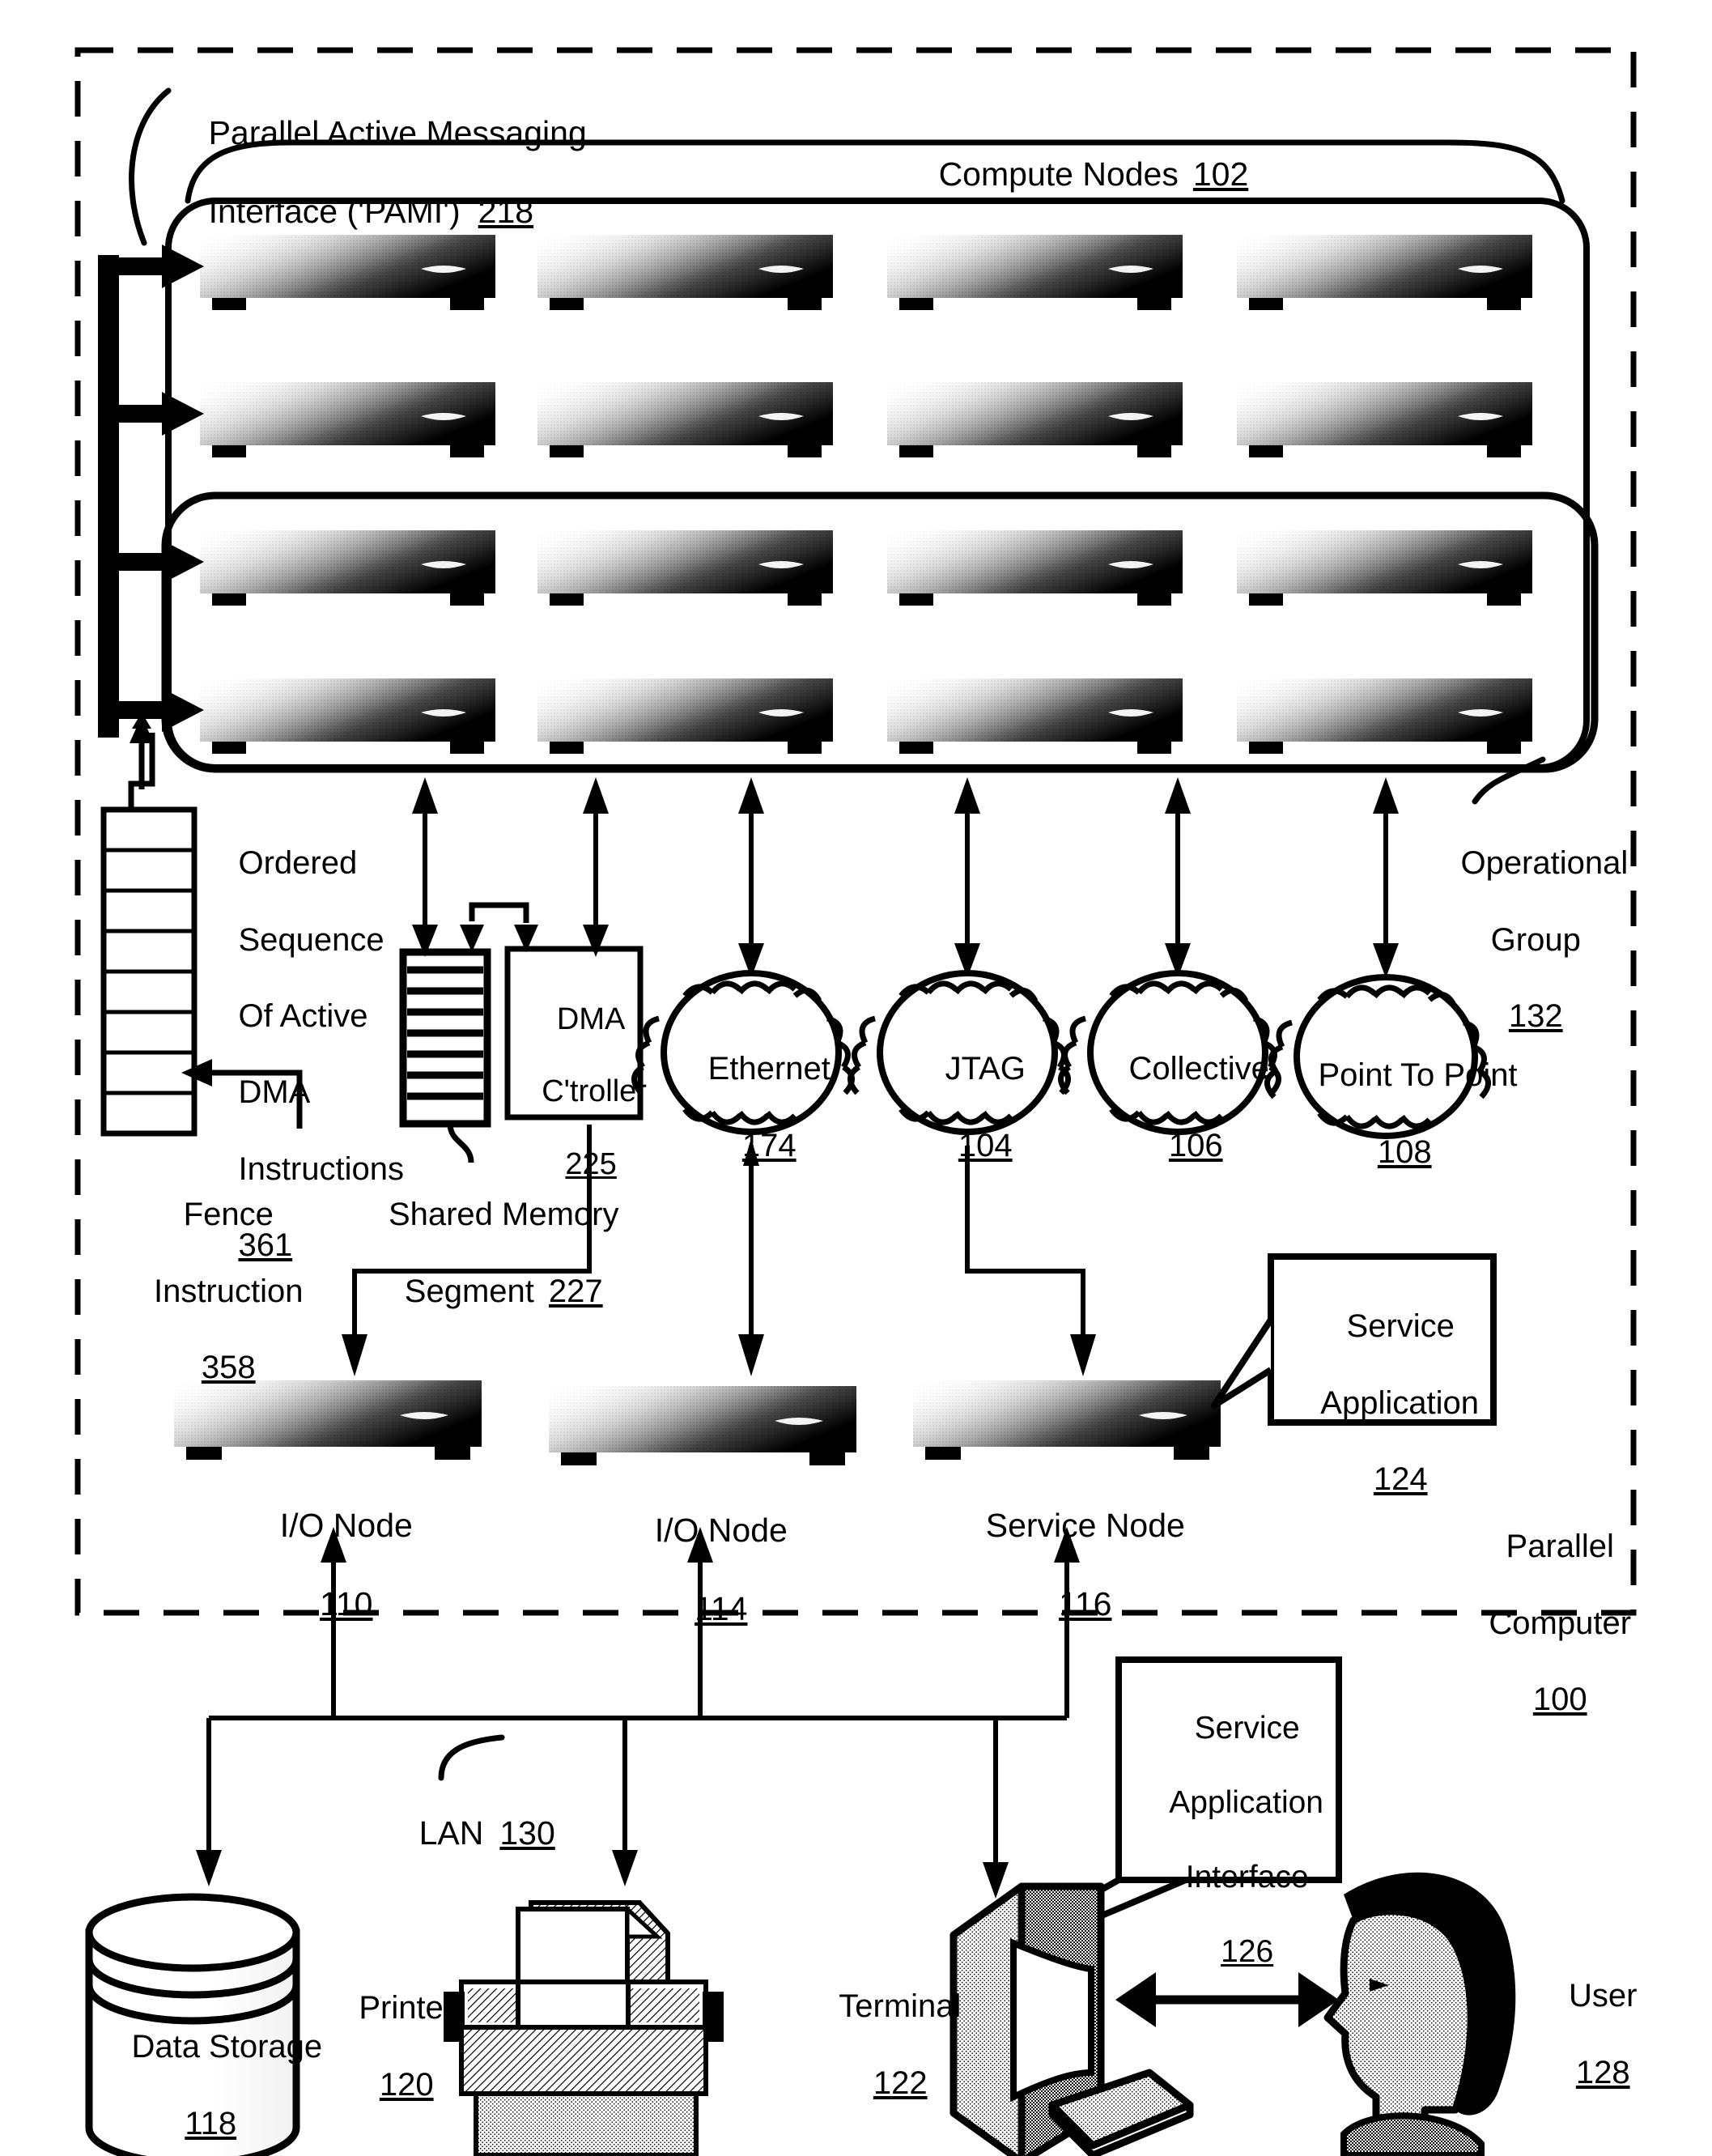 Image resolution: width=1712 pixels, height=2156 pixels. Describe the element at coordinates (900, 2083) in the screenshot. I see `peripheral-ref-terminal: 122` at that location.